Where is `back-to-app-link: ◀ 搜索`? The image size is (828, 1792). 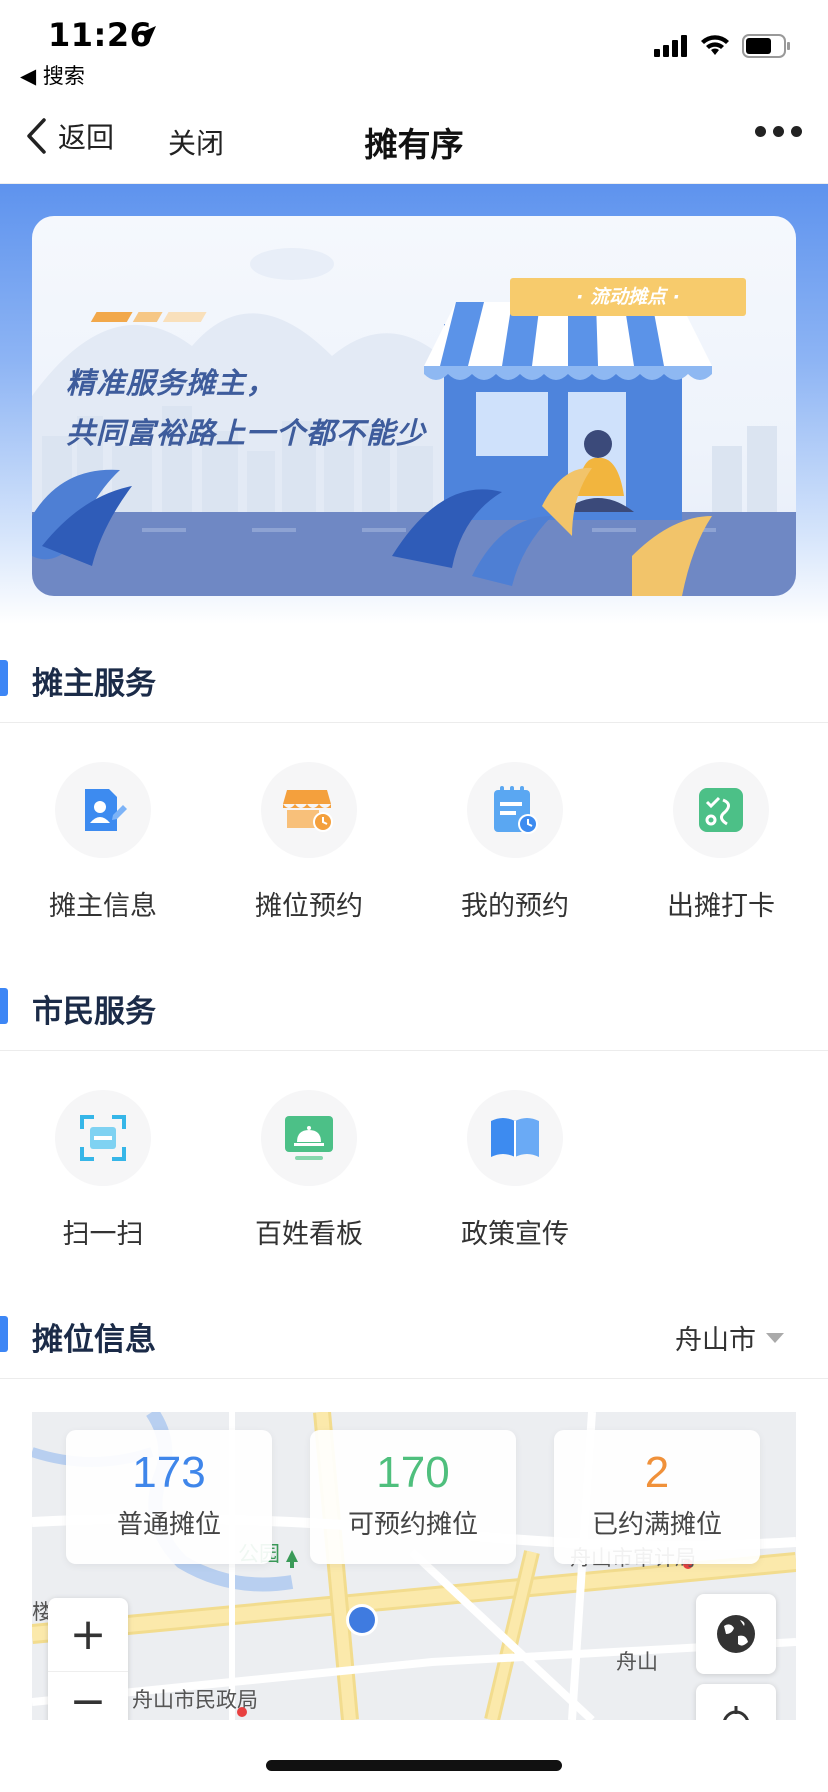
back-to-app-link: ◀ 搜索 is located at coordinates (52, 75).